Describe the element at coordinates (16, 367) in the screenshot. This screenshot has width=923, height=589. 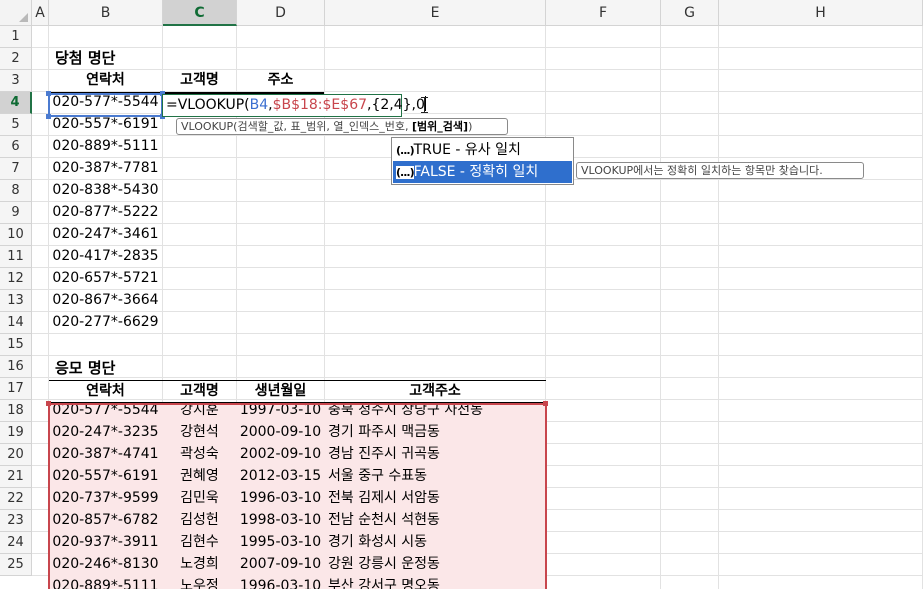
I see `row-header-16: 16` at that location.